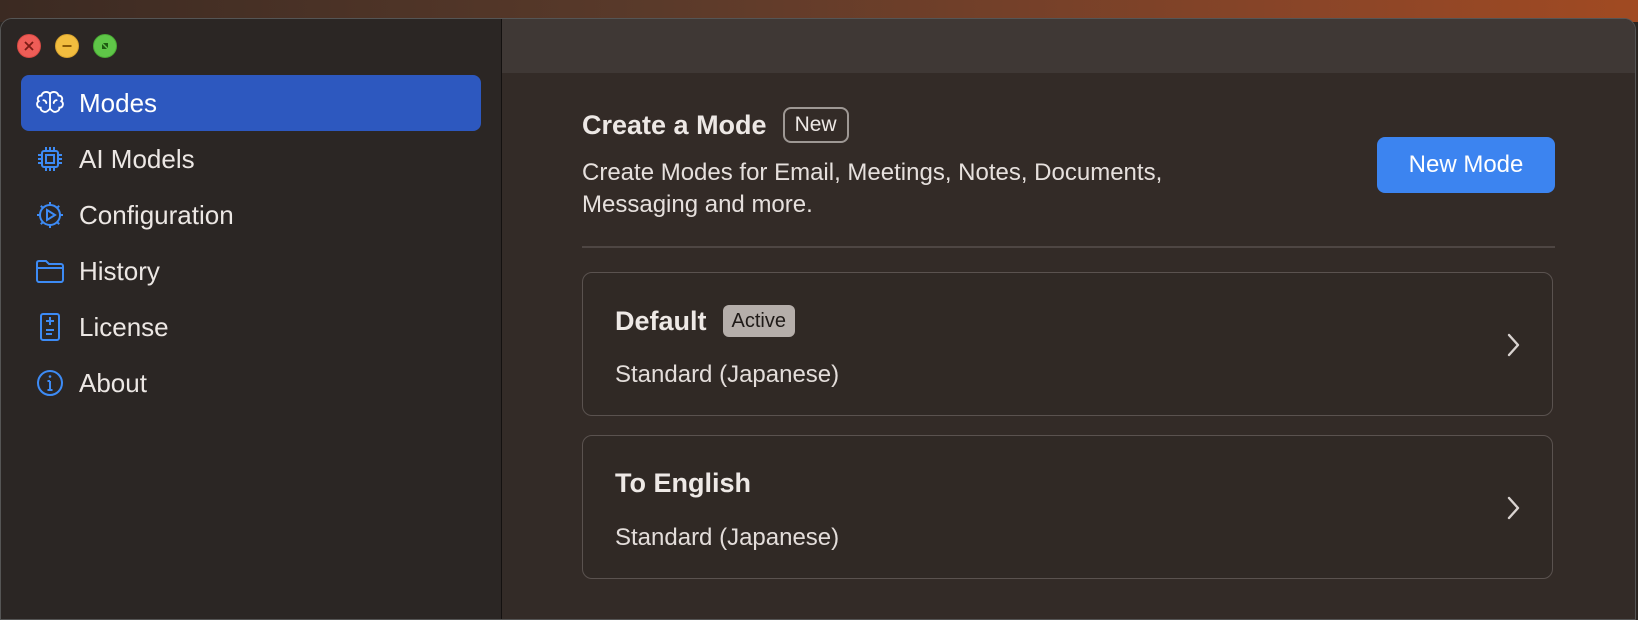 The image size is (1638, 620). Describe the element at coordinates (50, 271) in the screenshot. I see `folder-icon` at that location.